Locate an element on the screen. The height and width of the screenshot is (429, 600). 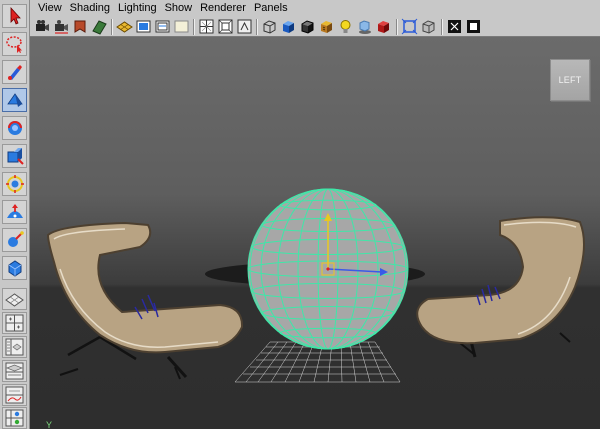
safe-title-icon is located at coordinates (225, 26).